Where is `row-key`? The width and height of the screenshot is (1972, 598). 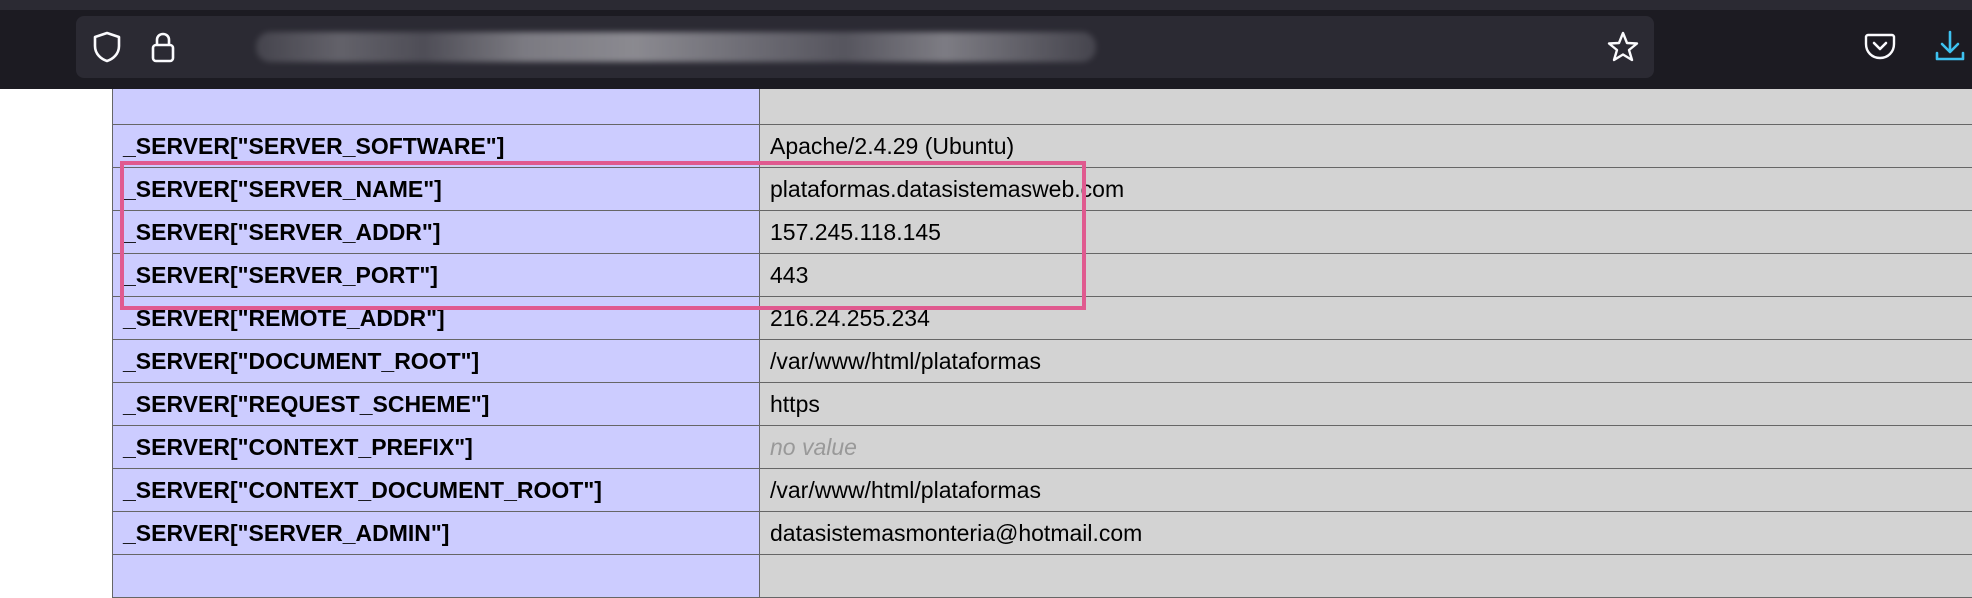 row-key is located at coordinates (436, 576).